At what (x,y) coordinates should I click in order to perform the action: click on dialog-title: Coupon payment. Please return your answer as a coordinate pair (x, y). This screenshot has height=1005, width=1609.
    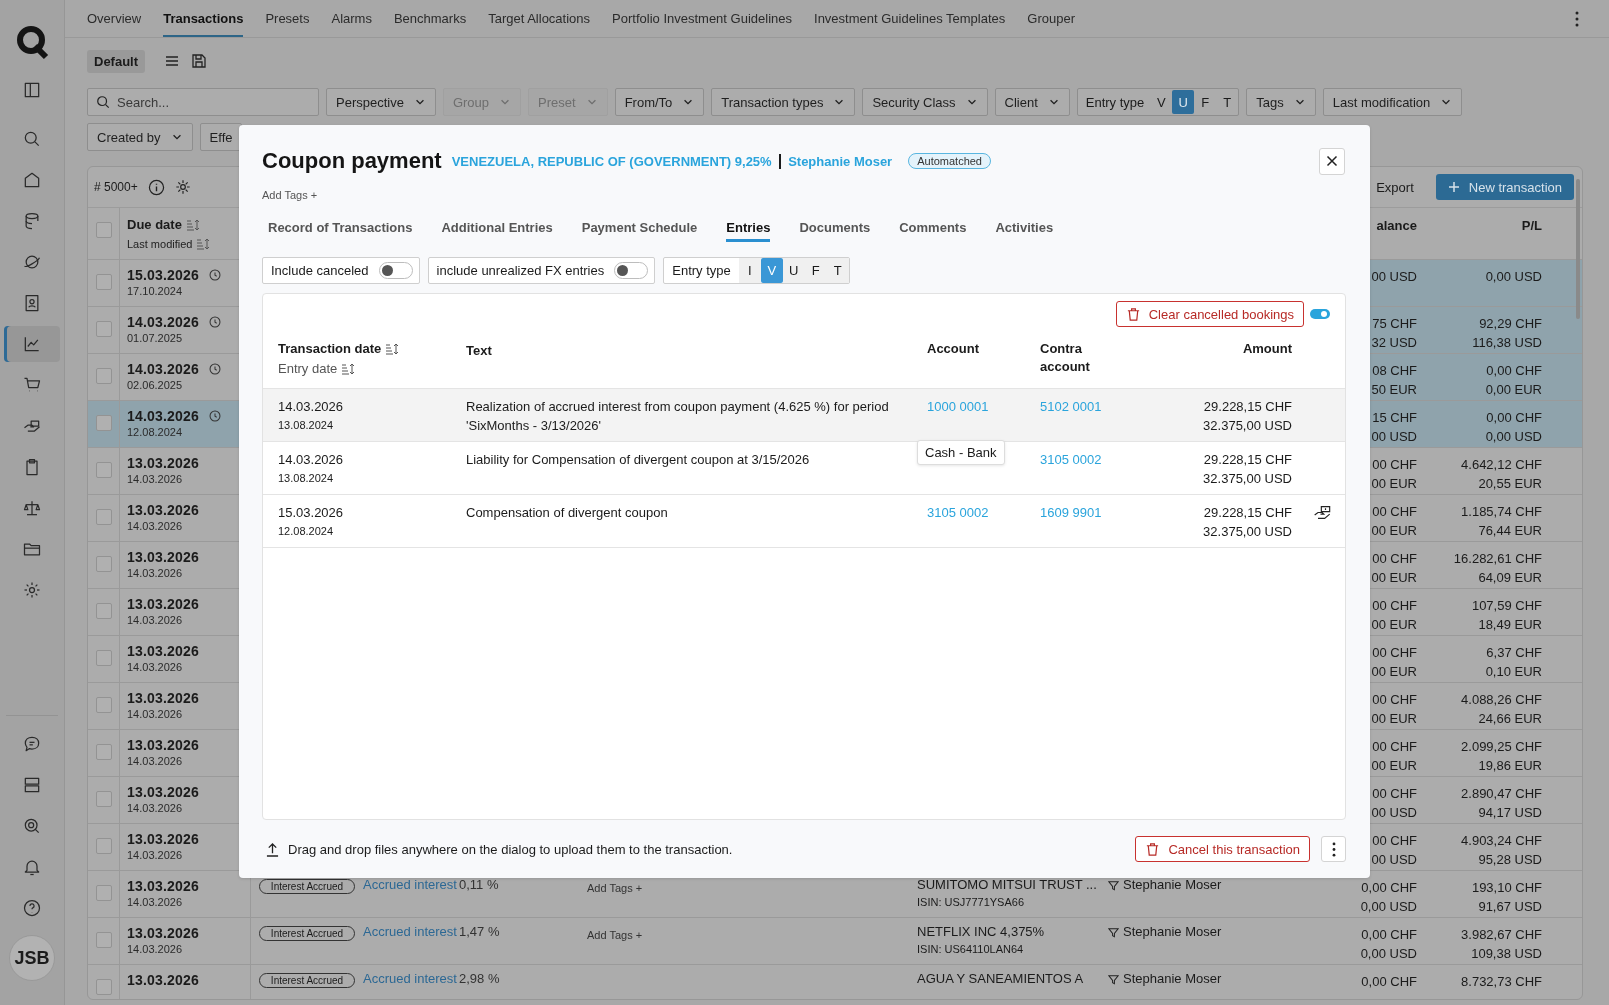
    Looking at the image, I should click on (352, 161).